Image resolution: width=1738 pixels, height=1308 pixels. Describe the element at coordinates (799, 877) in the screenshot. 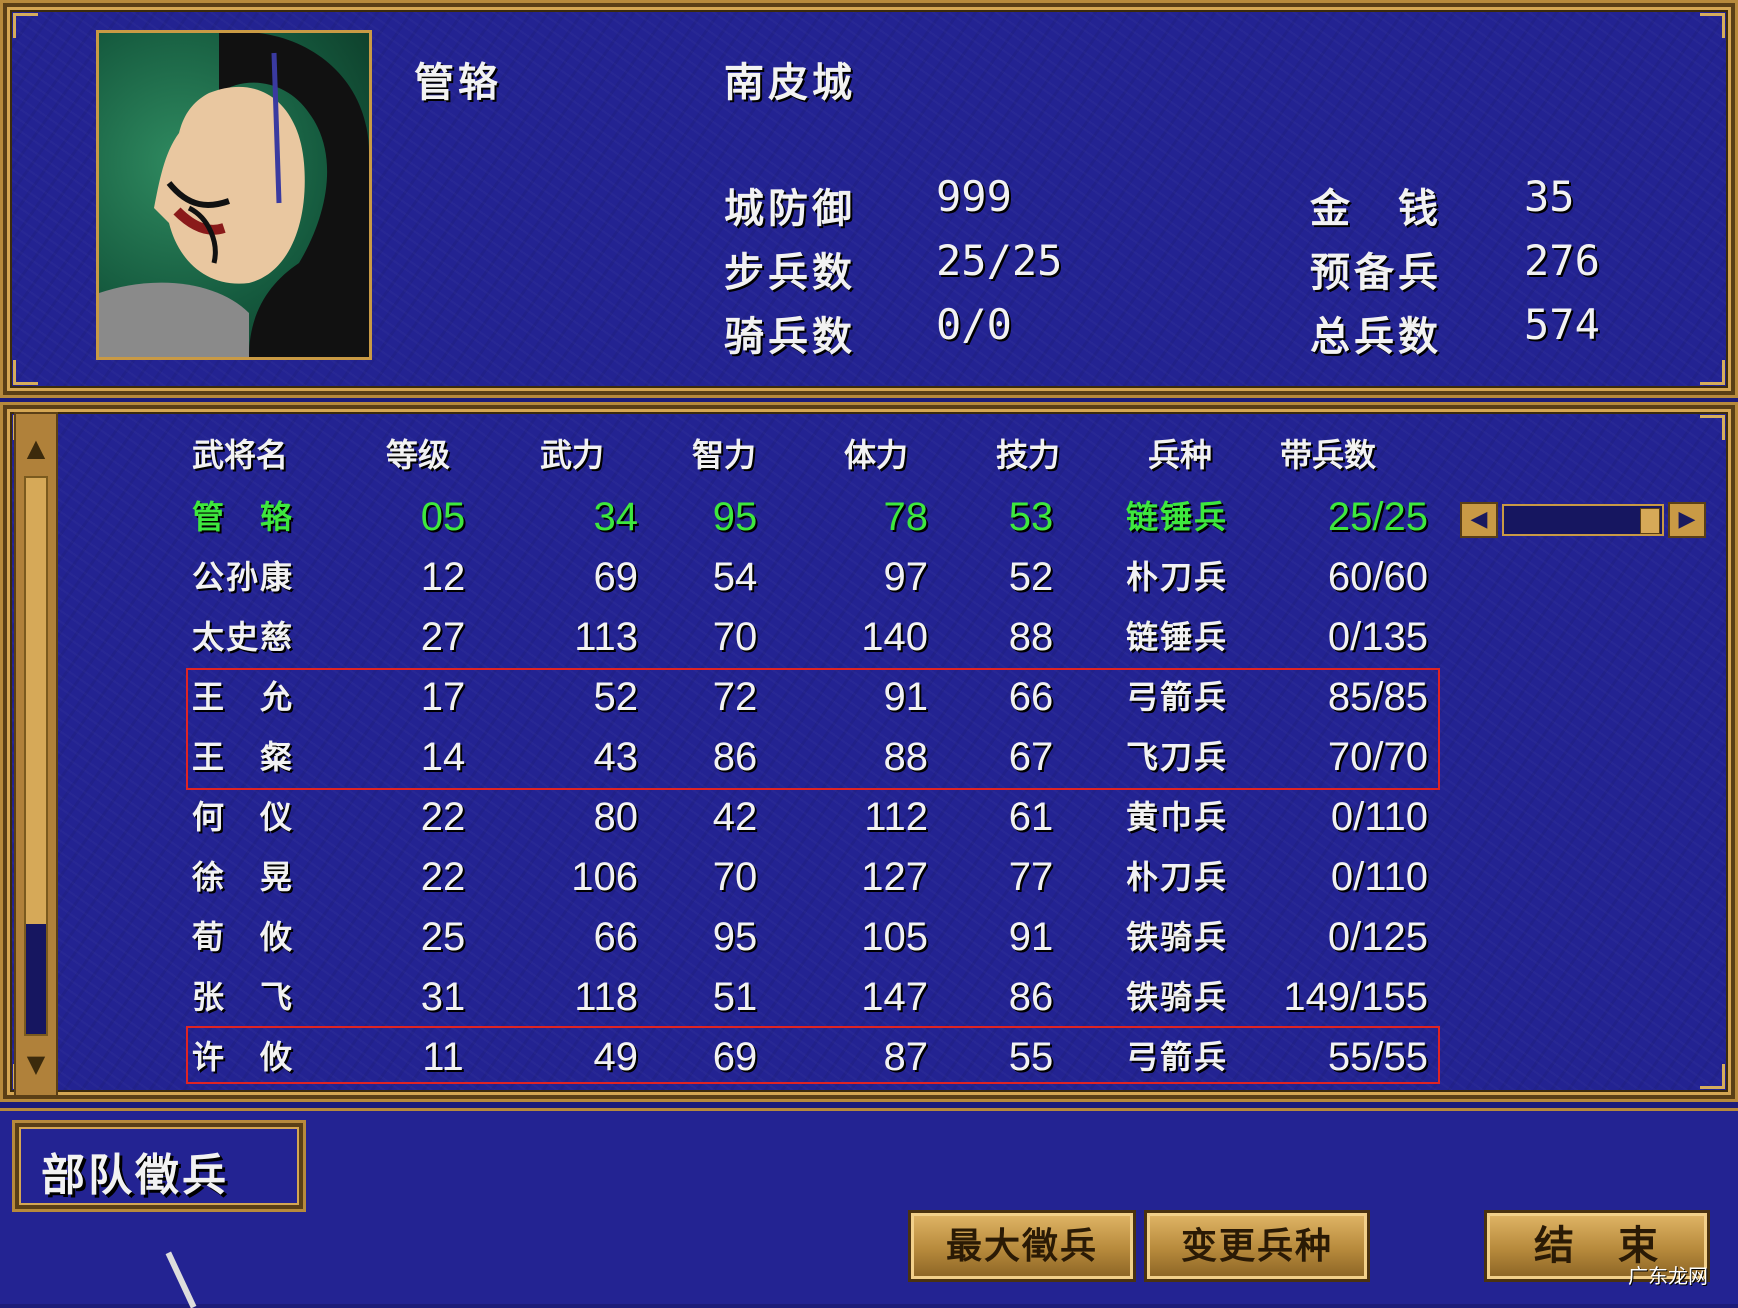

I see `table-row: 徐 晃 22 106 70 127 77 朴刀兵 0/110` at that location.